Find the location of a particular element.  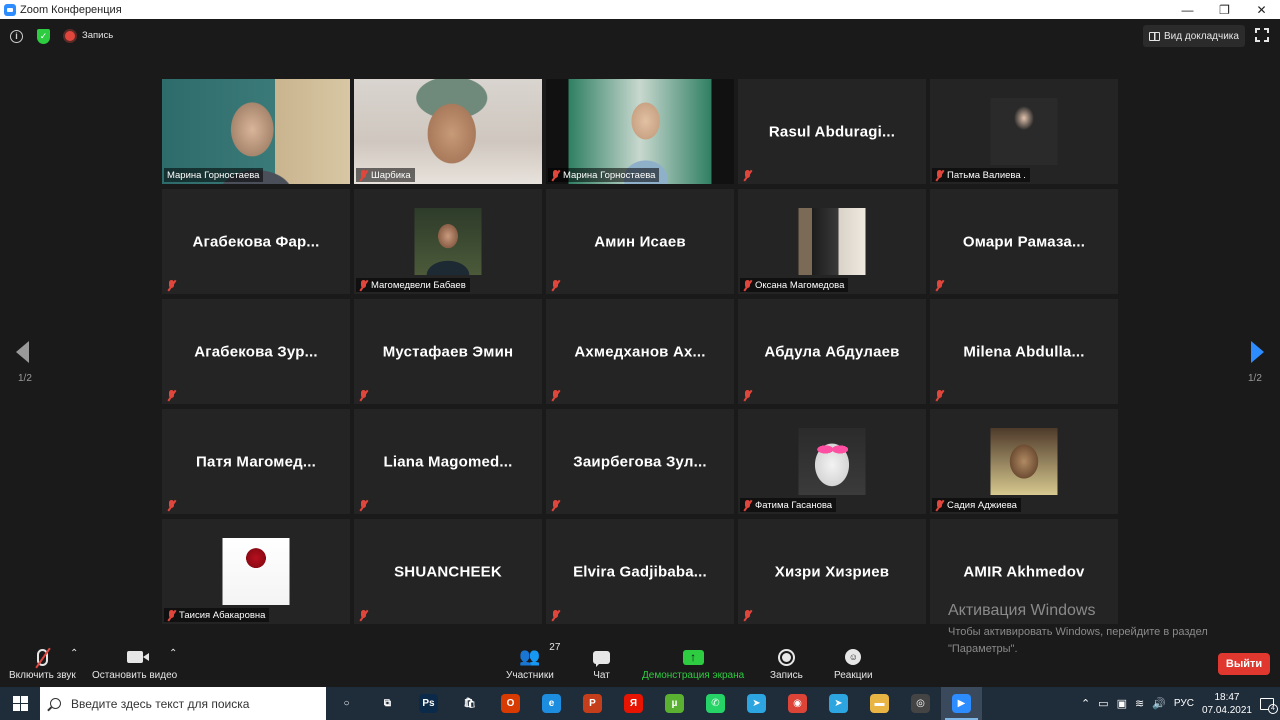

start-button is located at coordinates (20, 703).